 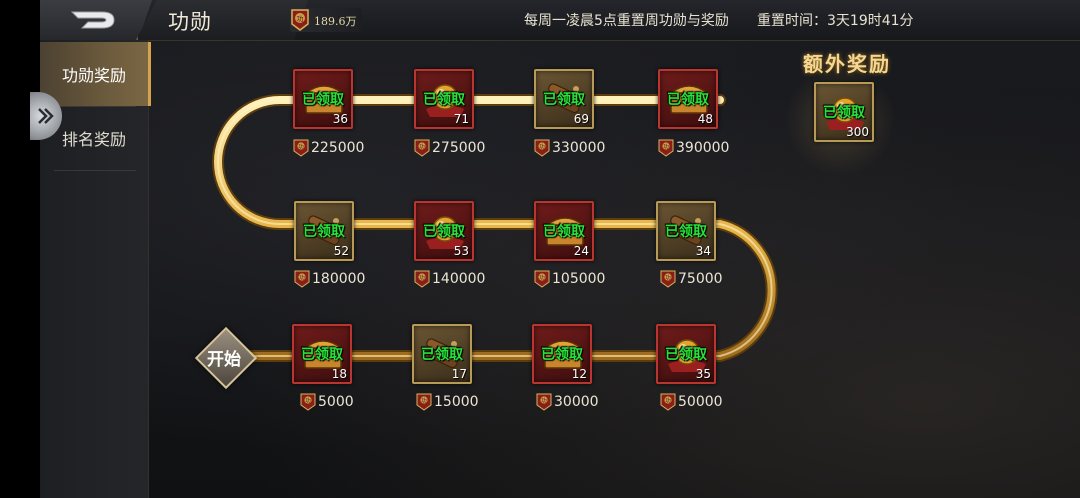 I want to click on reward-card: 已领取 53, so click(x=444, y=231).